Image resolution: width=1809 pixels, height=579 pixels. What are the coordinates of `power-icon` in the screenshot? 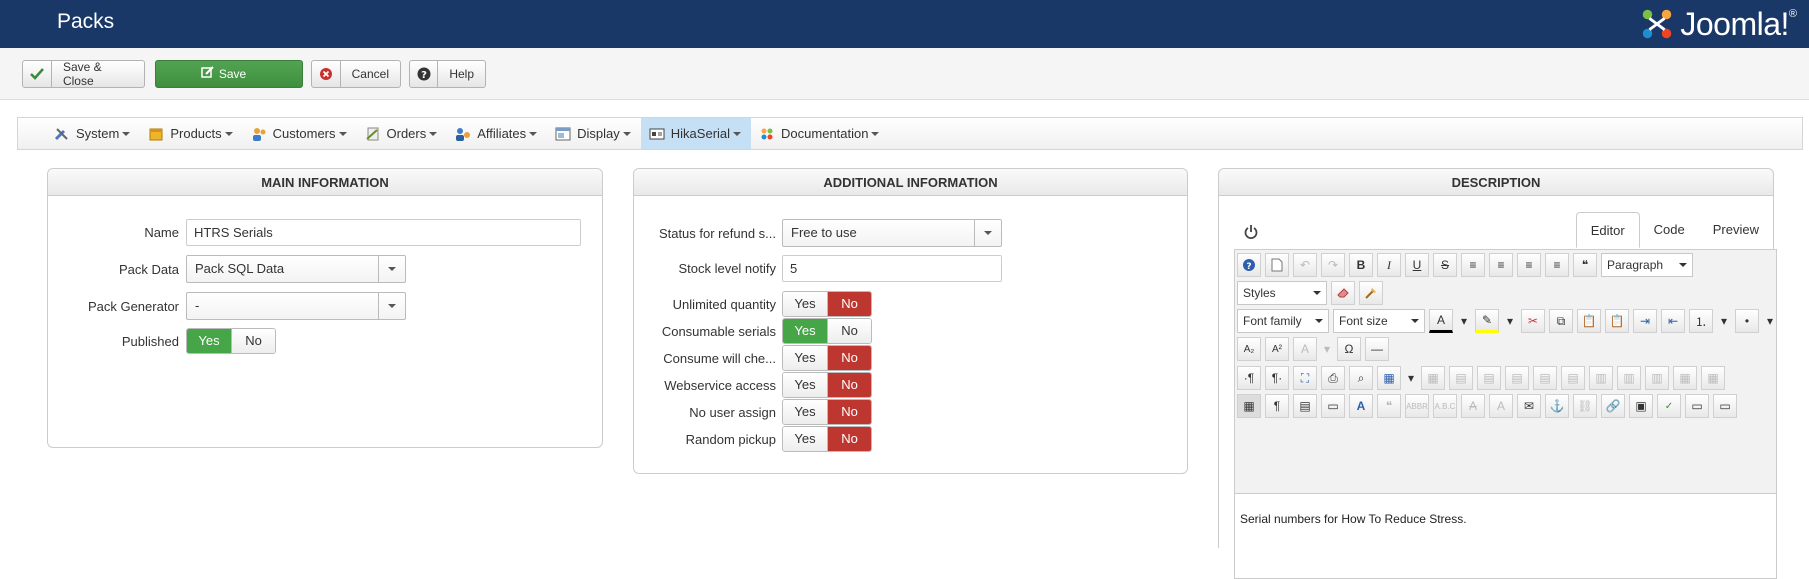 It's located at (1251, 232).